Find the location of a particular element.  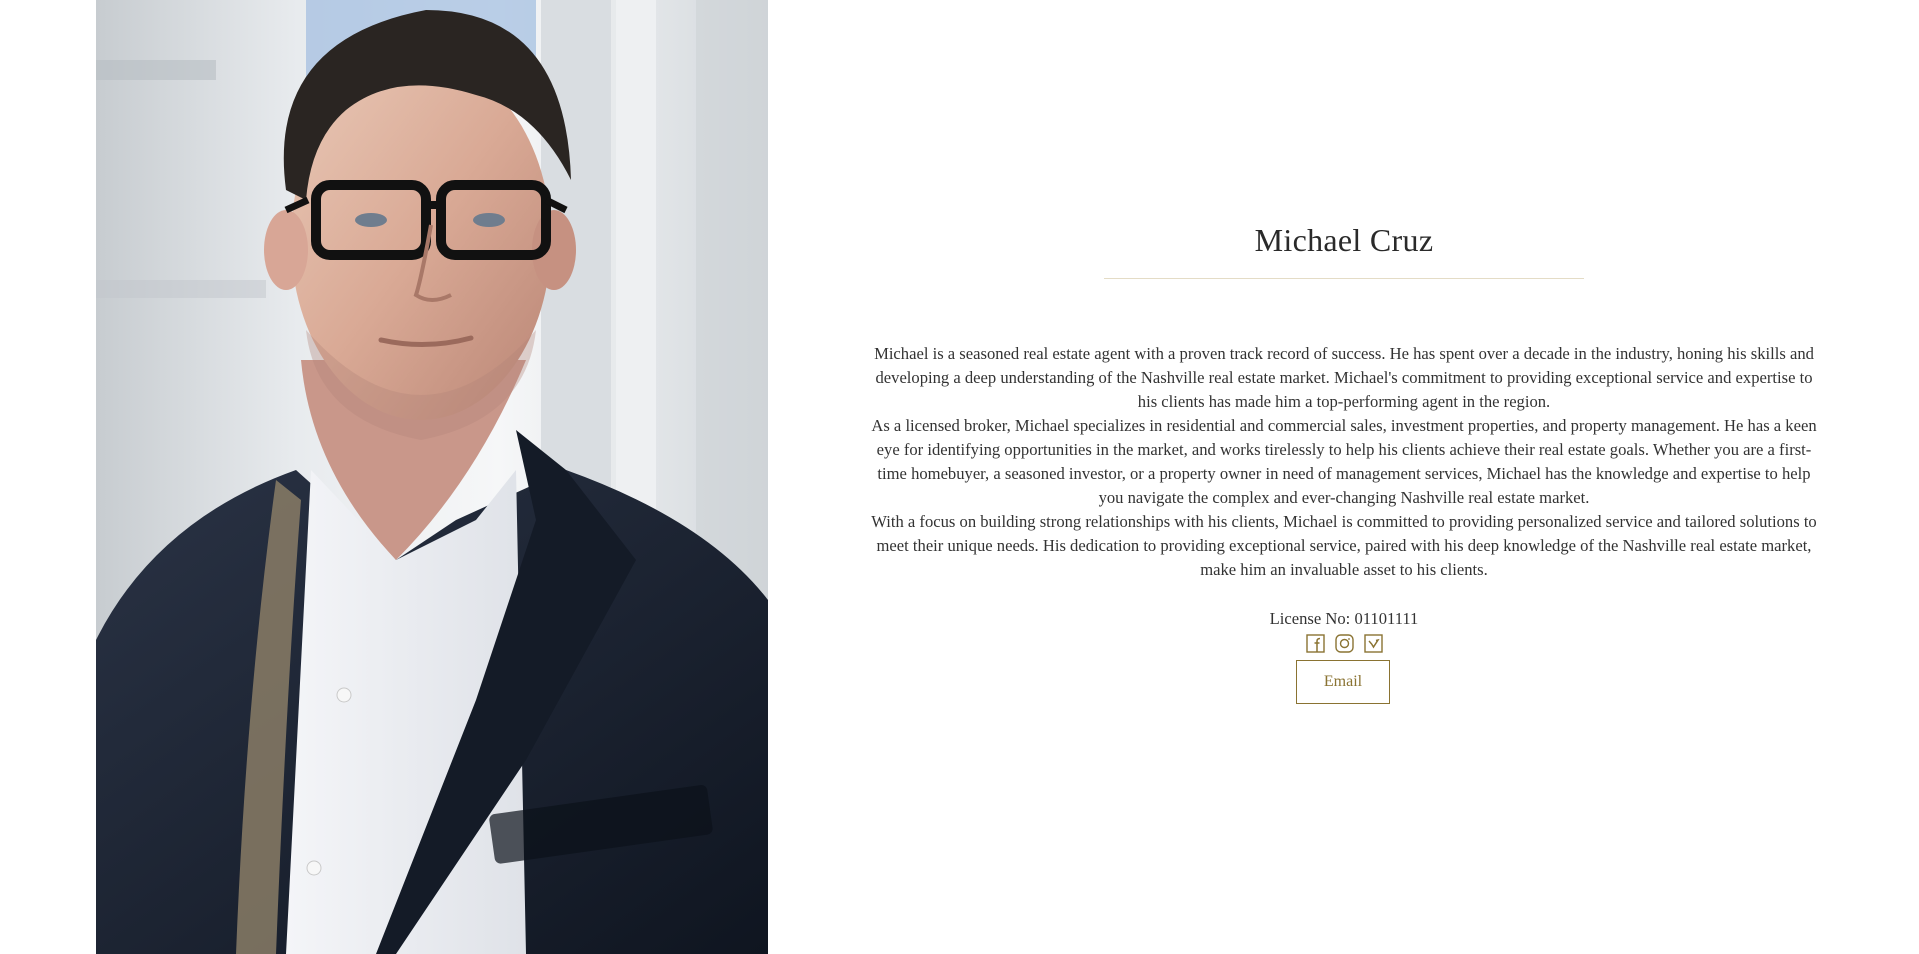

twitter-link is located at coordinates (1373, 643).